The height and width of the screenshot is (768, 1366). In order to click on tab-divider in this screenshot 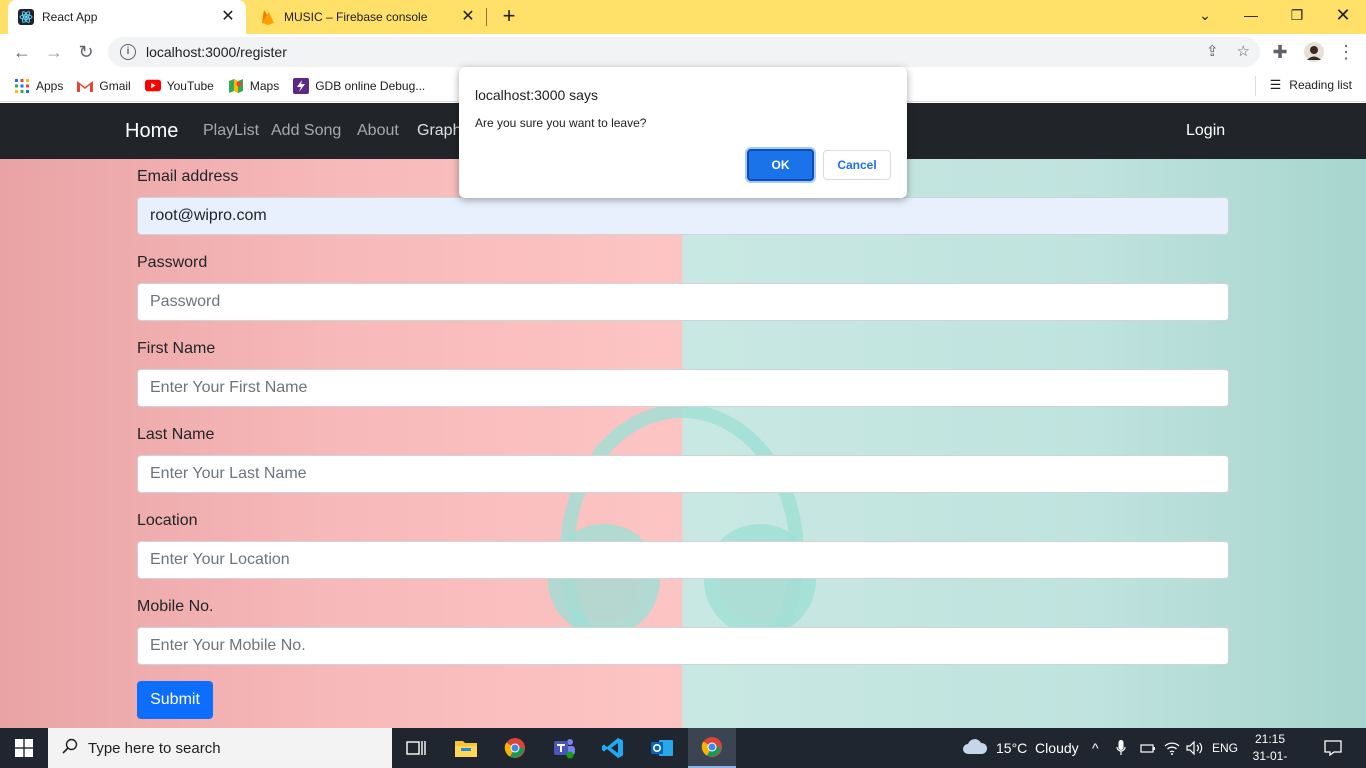, I will do `click(486, 17)`.